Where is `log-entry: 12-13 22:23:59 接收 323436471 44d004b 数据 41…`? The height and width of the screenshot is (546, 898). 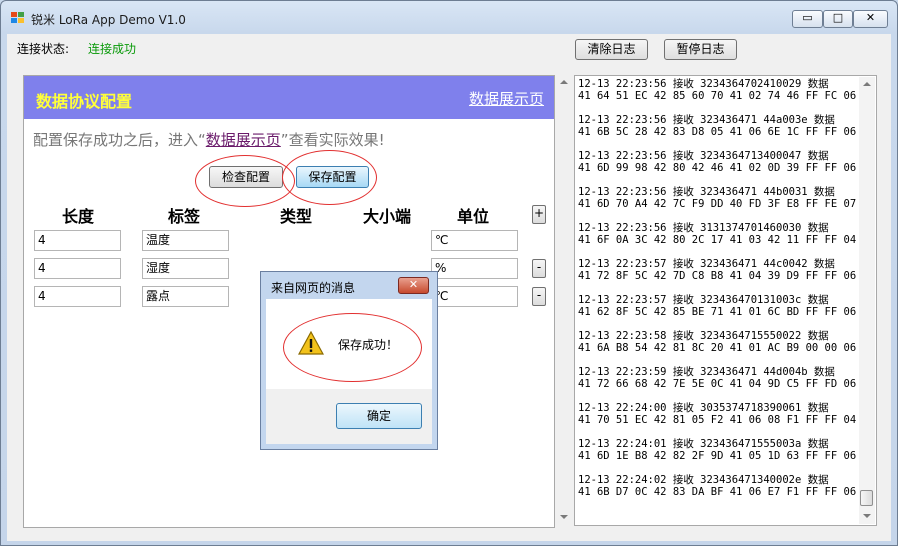
log-entry: 12-13 22:23:59 接收 323436471 44d004b 数据 41… is located at coordinates (718, 384).